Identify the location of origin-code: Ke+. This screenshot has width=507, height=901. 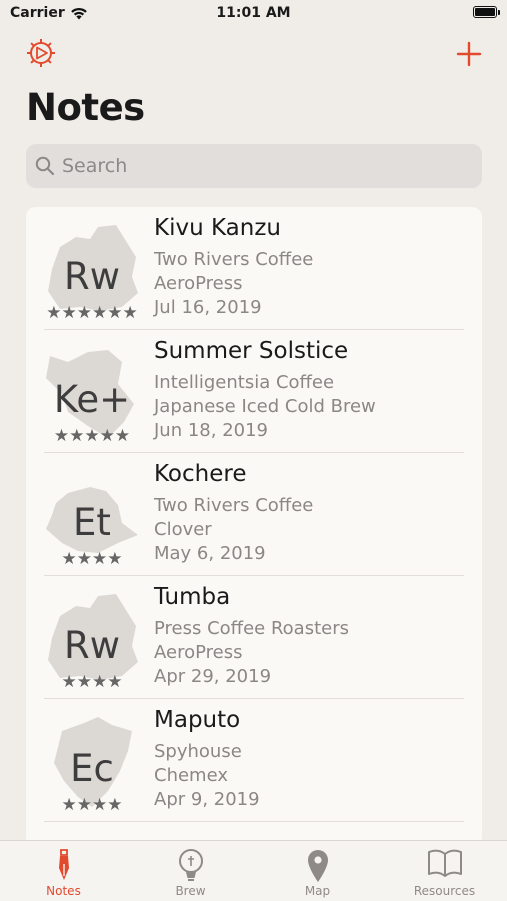
(92, 399).